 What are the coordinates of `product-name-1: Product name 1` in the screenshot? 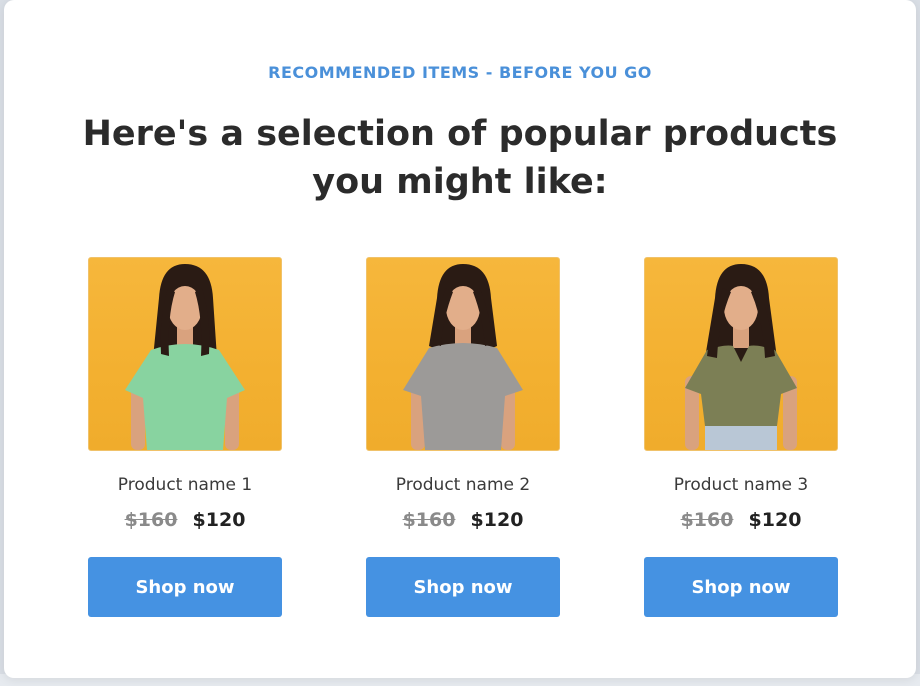 It's located at (185, 485).